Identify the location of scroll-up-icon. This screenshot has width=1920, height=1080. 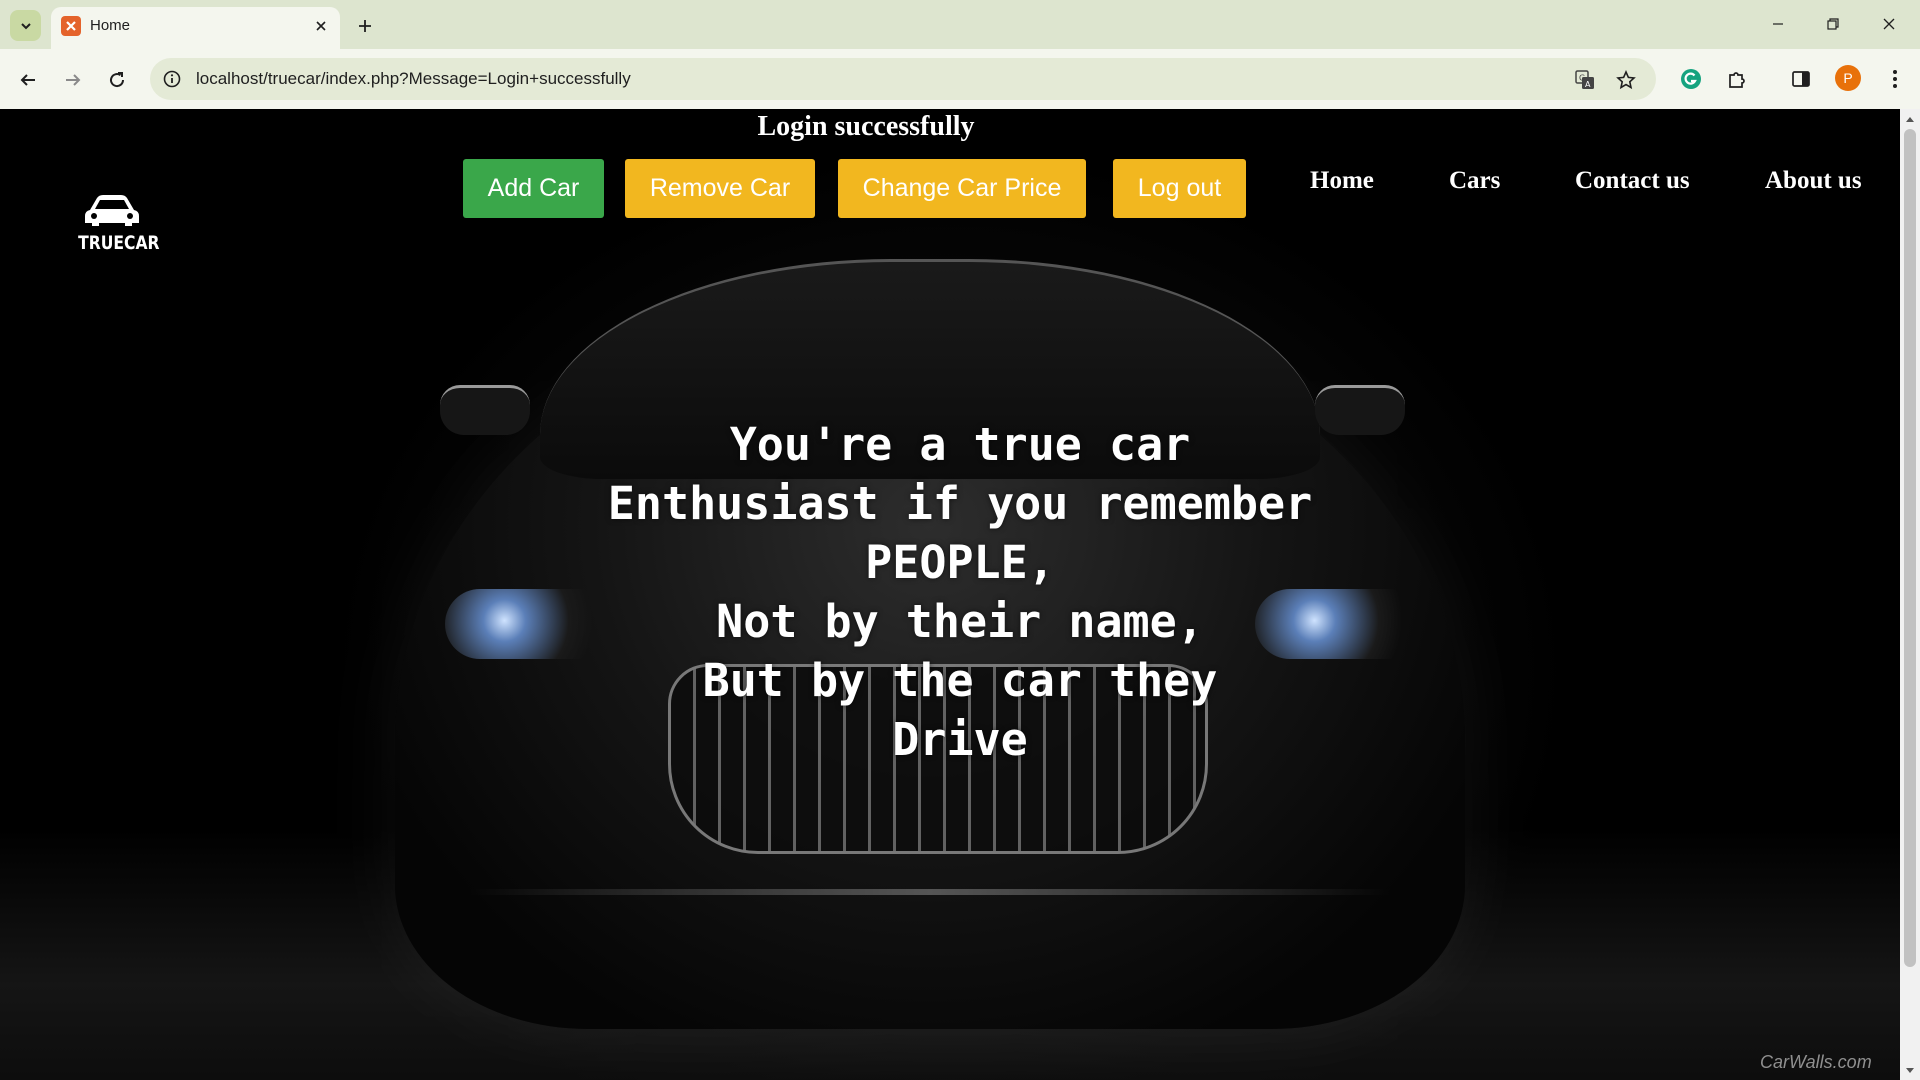
(1910, 119).